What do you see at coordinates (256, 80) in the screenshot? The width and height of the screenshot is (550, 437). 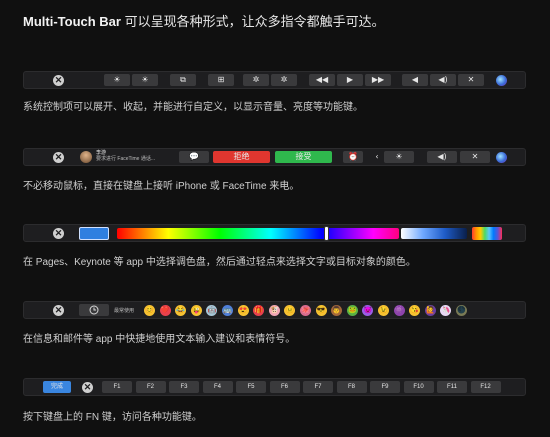 I see `keyboard-light-down-key: ✲` at bounding box center [256, 80].